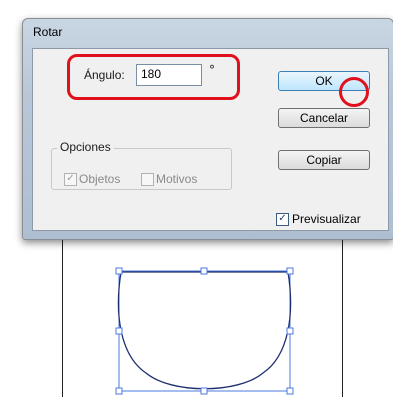 Image resolution: width=393 pixels, height=397 pixels. I want to click on patterns-option: Motivos, so click(169, 179).